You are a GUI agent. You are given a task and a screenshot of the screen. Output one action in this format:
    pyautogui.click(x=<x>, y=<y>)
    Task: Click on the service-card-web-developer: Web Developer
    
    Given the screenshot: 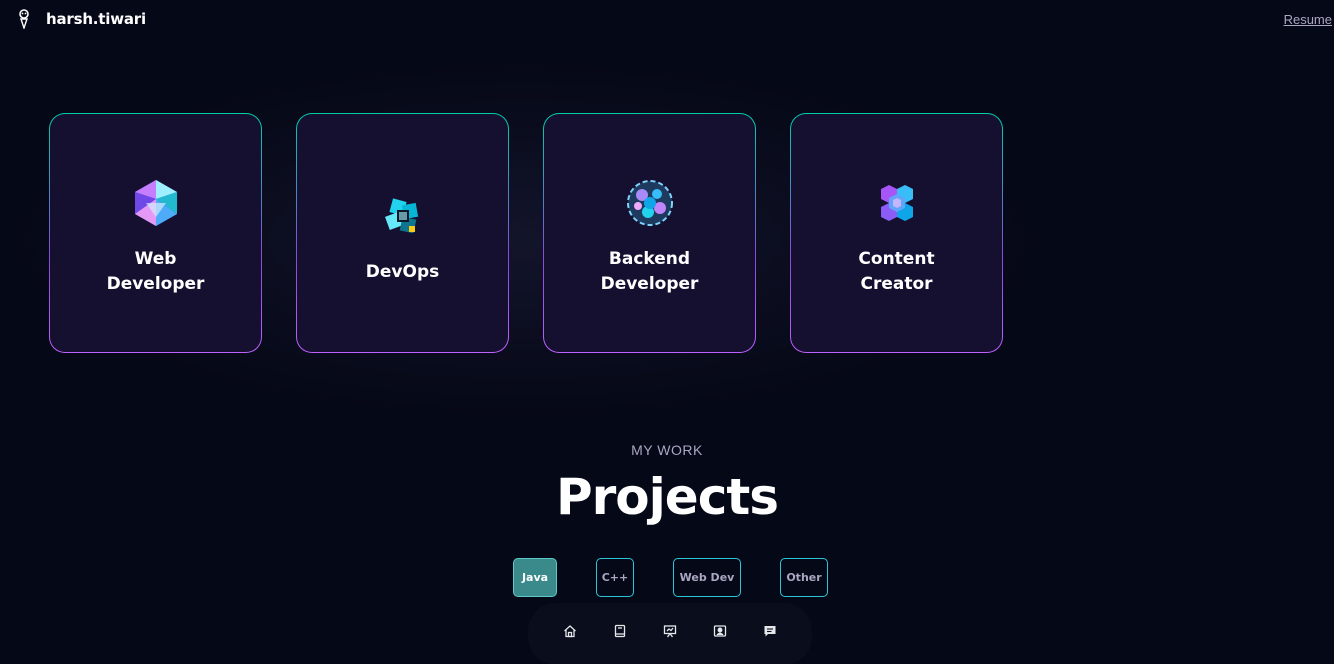 What is the action you would take?
    pyautogui.click(x=155, y=233)
    